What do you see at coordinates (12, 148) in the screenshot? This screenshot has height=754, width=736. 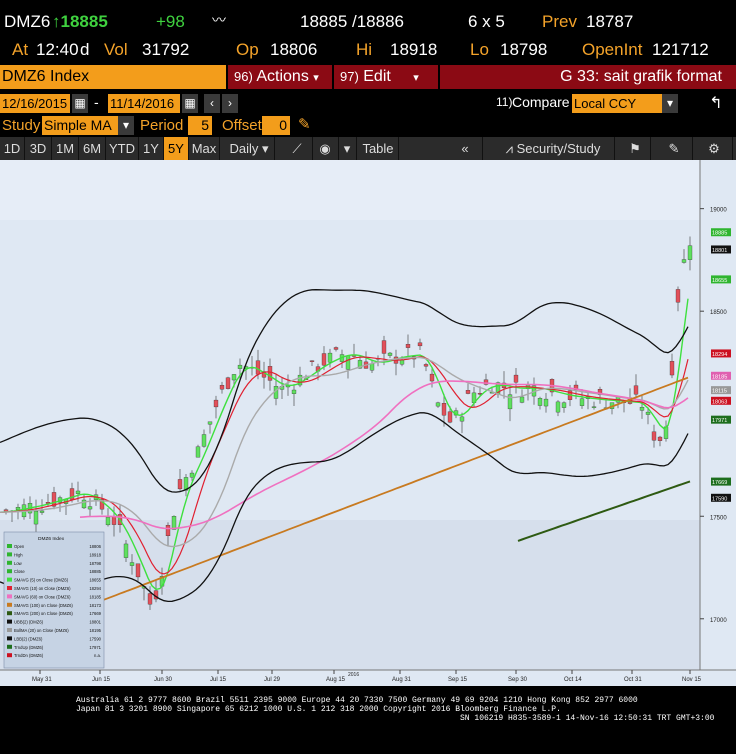 I see `period-1d: 1D` at bounding box center [12, 148].